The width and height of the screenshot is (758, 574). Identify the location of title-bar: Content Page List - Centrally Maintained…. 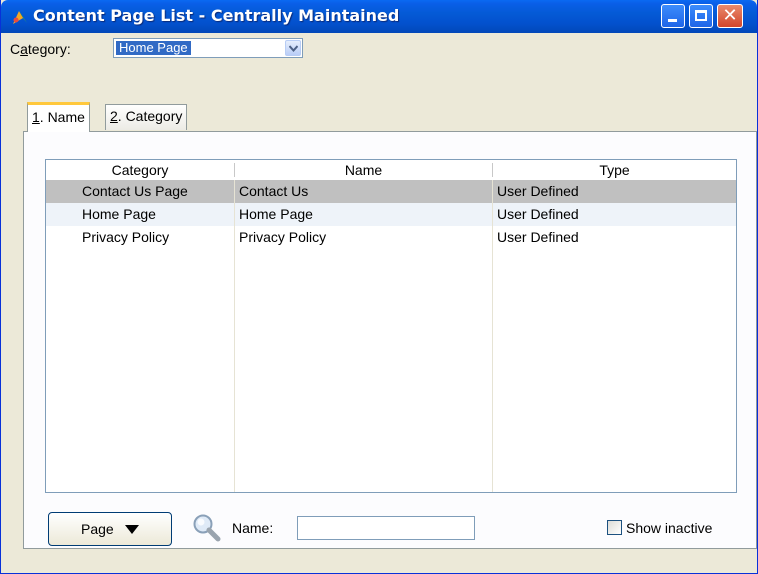
(379, 16).